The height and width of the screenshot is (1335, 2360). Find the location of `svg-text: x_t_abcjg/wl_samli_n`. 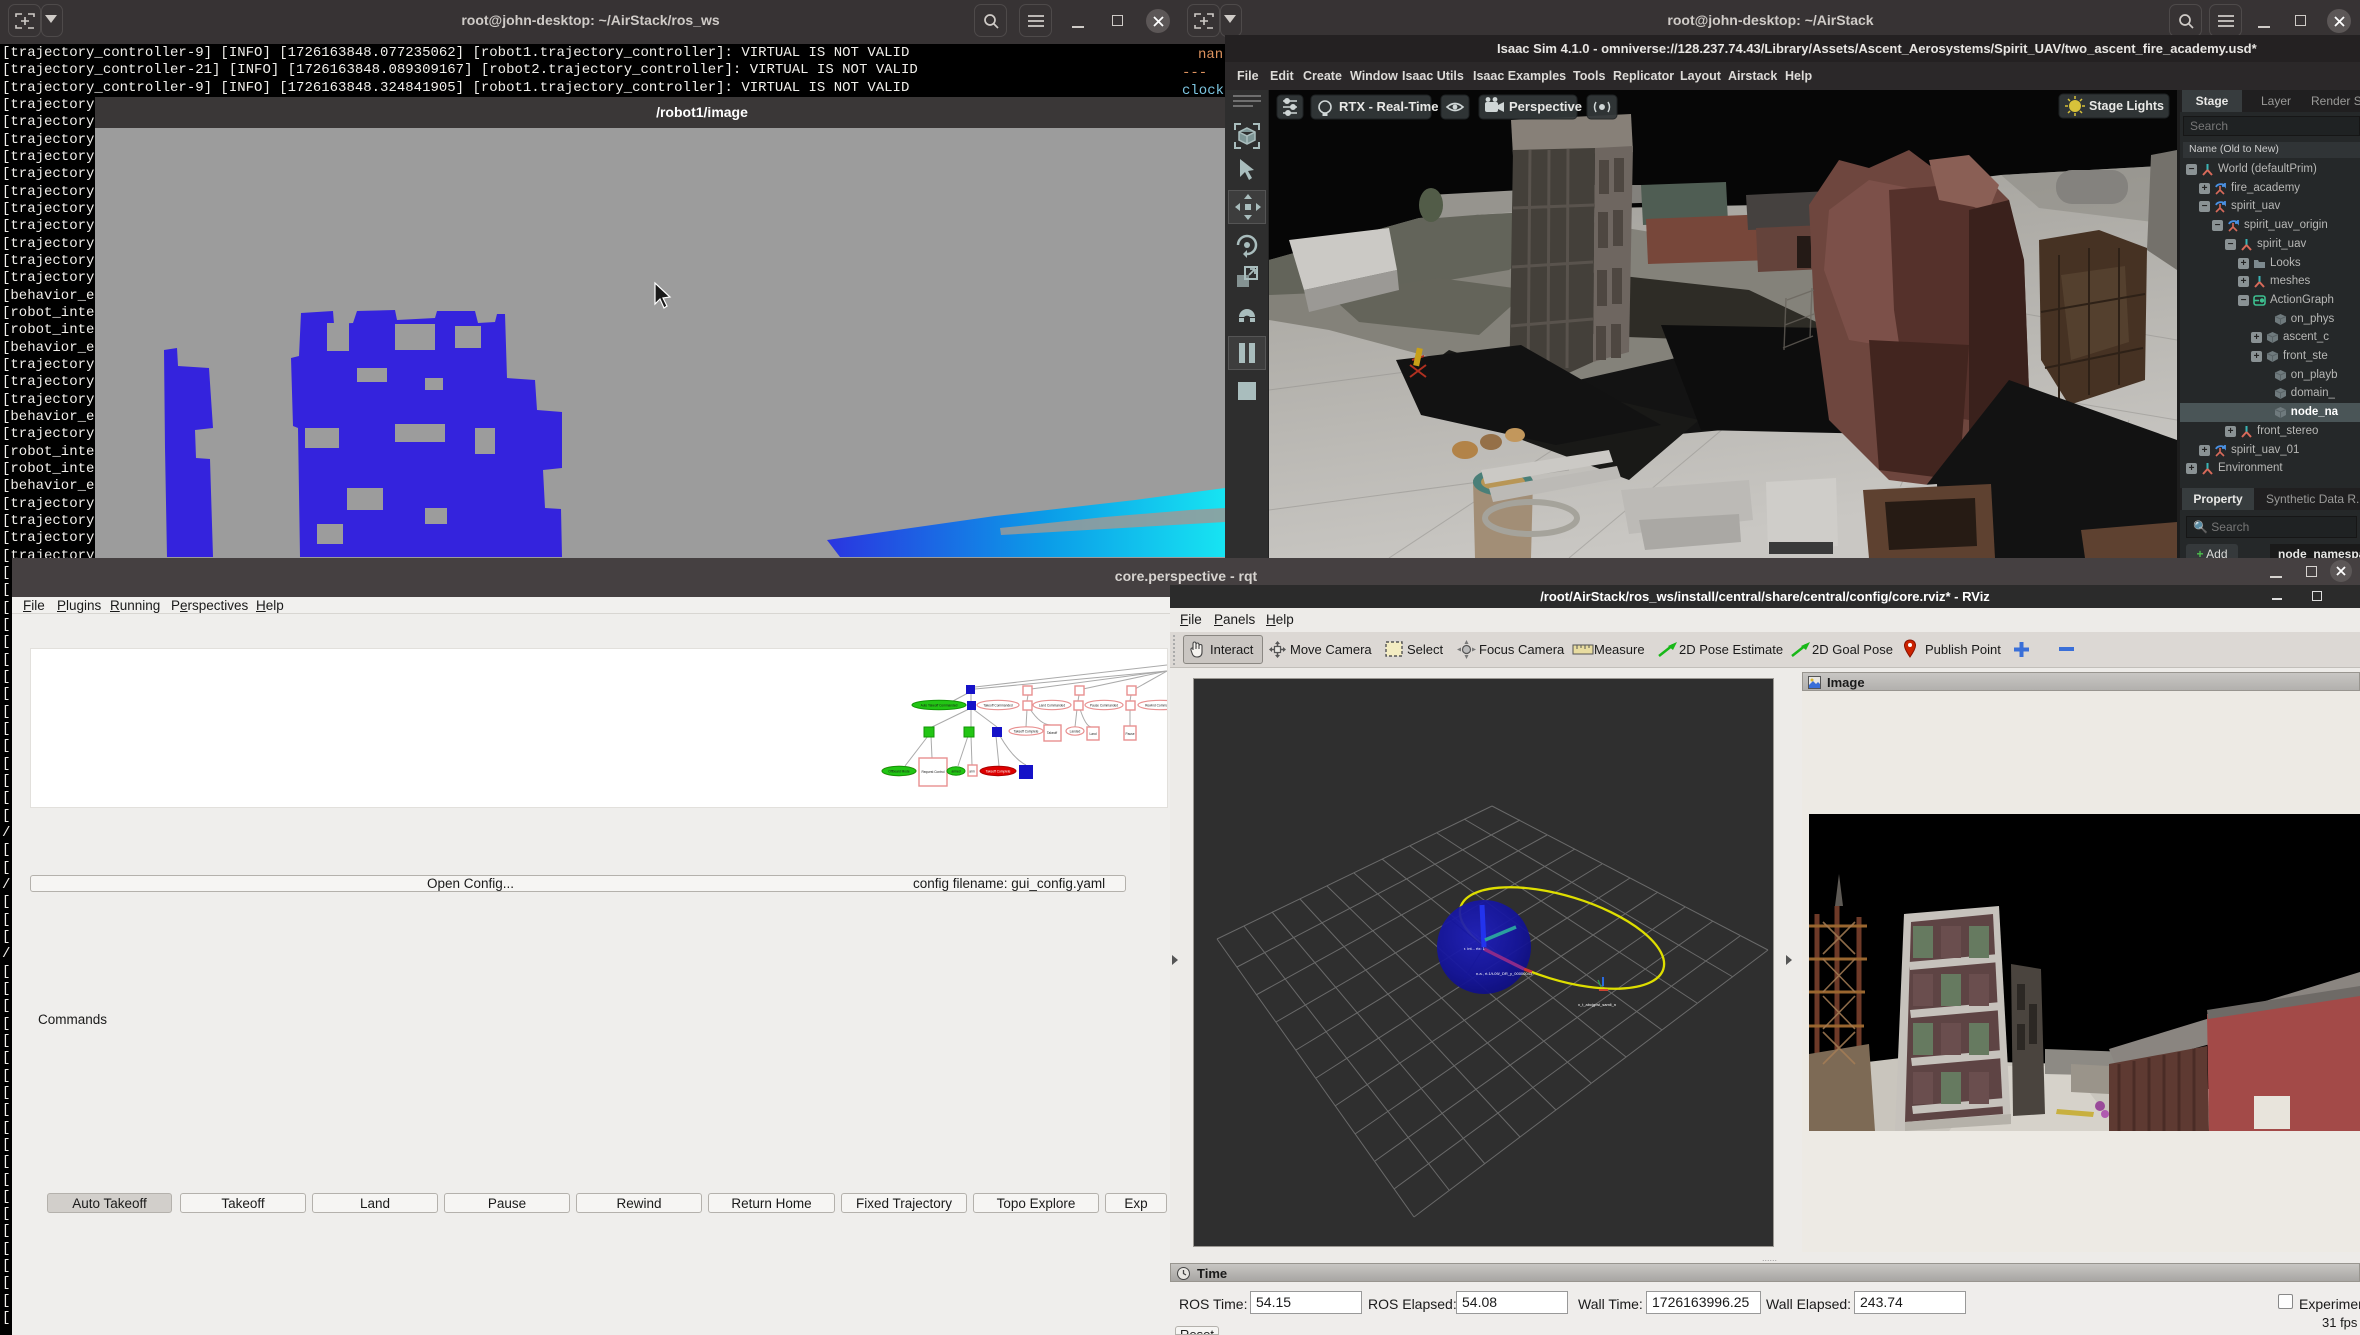

svg-text: x_t_abcjg/wl_samli_n is located at coordinates (1597, 1004).